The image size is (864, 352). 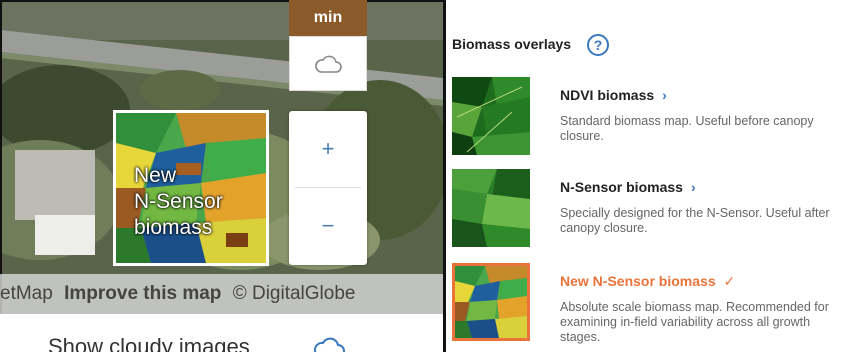 I want to click on zoom-control: + −, so click(x=328, y=188).